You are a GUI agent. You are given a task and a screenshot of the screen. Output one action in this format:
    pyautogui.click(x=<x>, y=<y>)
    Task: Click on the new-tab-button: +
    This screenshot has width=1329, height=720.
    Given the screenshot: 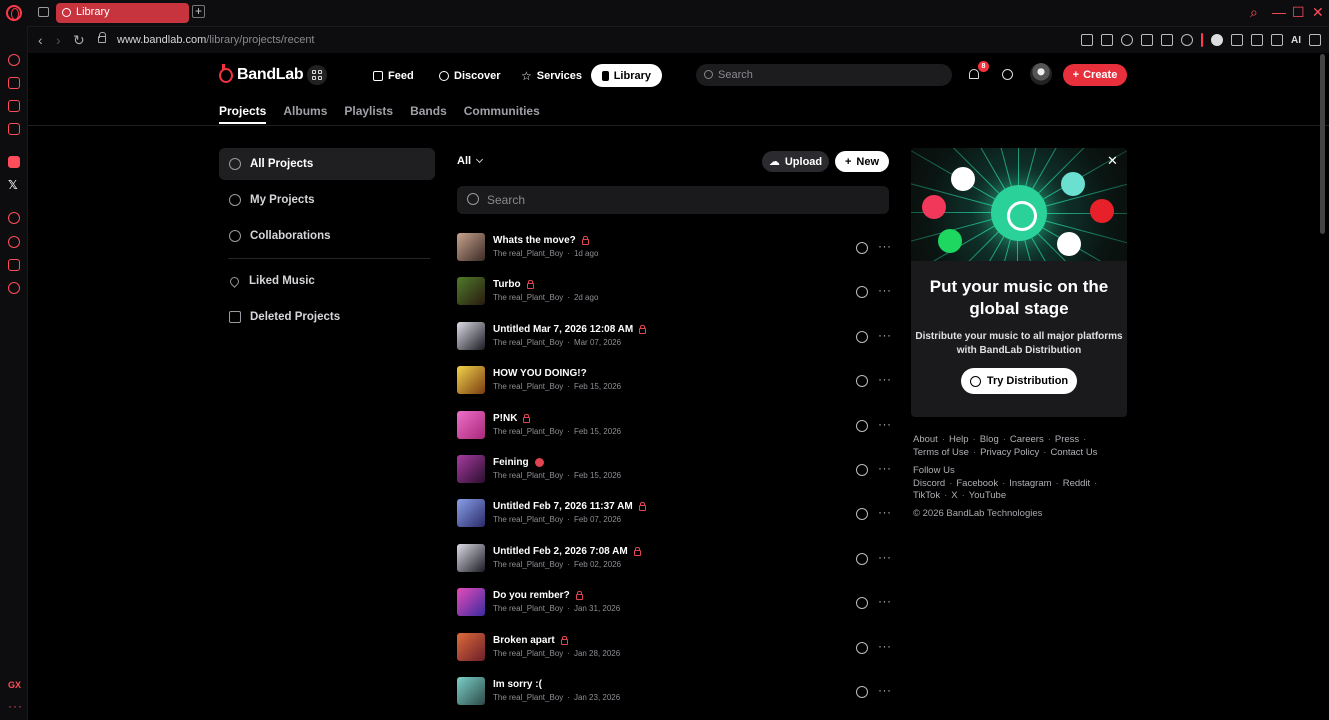 What is the action you would take?
    pyautogui.click(x=198, y=11)
    